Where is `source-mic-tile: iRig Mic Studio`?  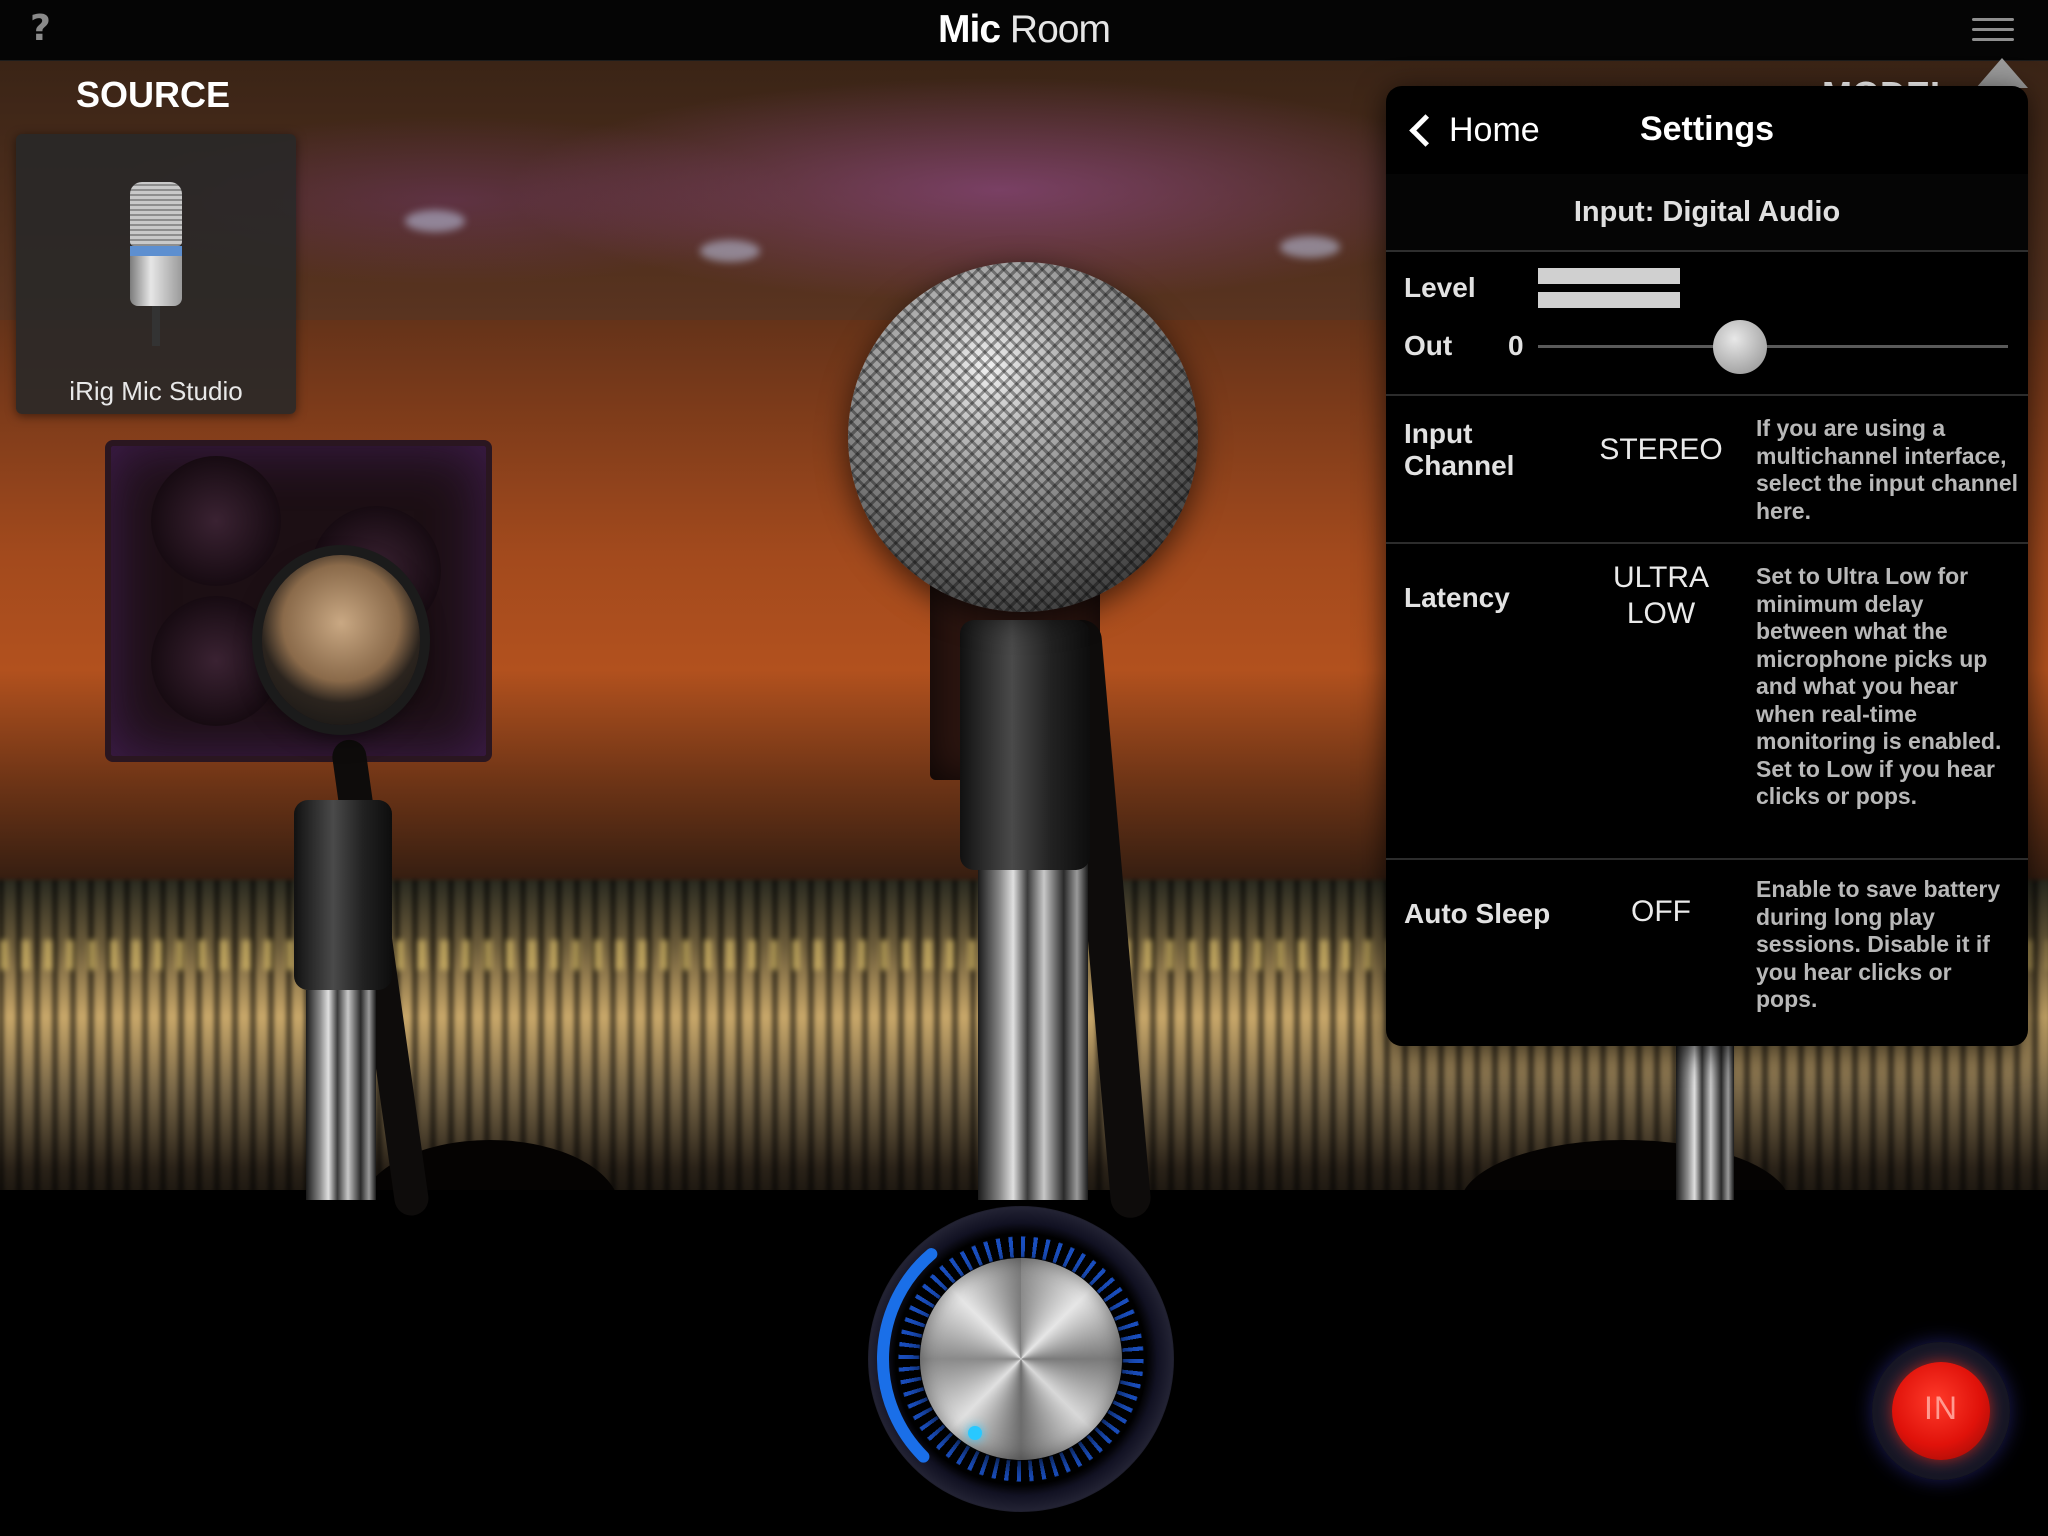 source-mic-tile: iRig Mic Studio is located at coordinates (156, 274).